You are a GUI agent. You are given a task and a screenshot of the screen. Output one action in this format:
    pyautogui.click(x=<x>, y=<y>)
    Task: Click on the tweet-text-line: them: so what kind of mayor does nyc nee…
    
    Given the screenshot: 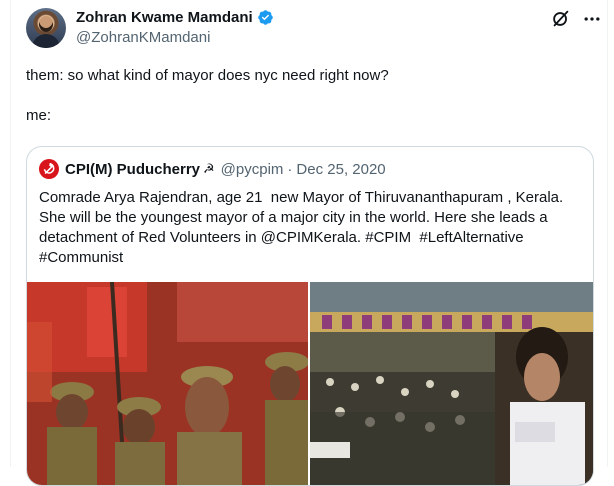 What is the action you would take?
    pyautogui.click(x=207, y=75)
    